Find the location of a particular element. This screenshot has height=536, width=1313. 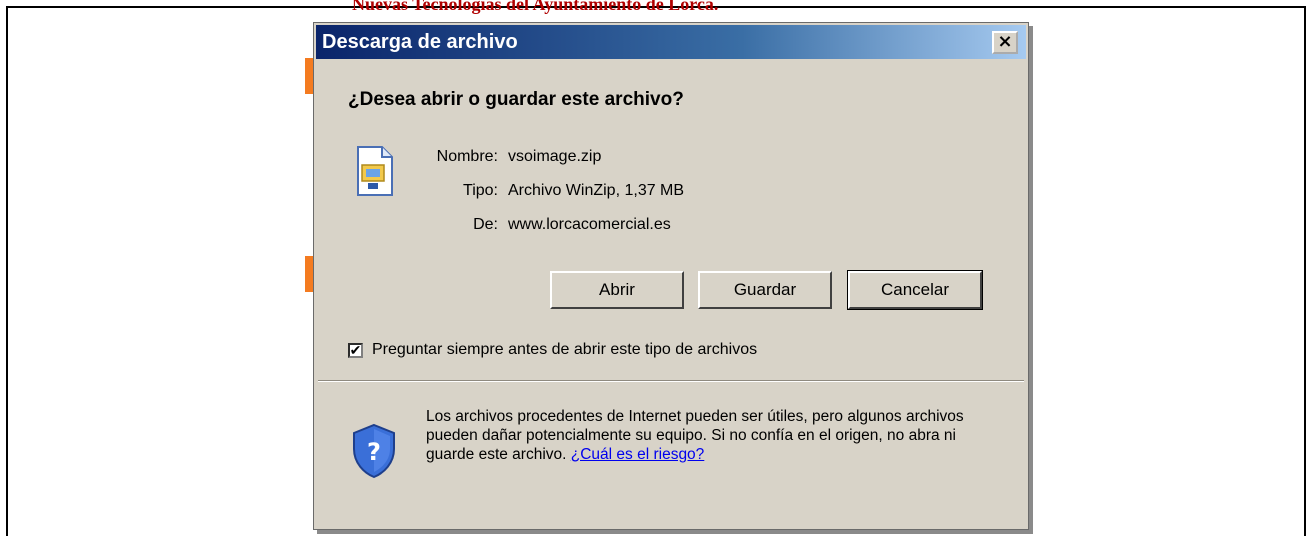

open-button-label: Abrir is located at coordinates (617, 289).